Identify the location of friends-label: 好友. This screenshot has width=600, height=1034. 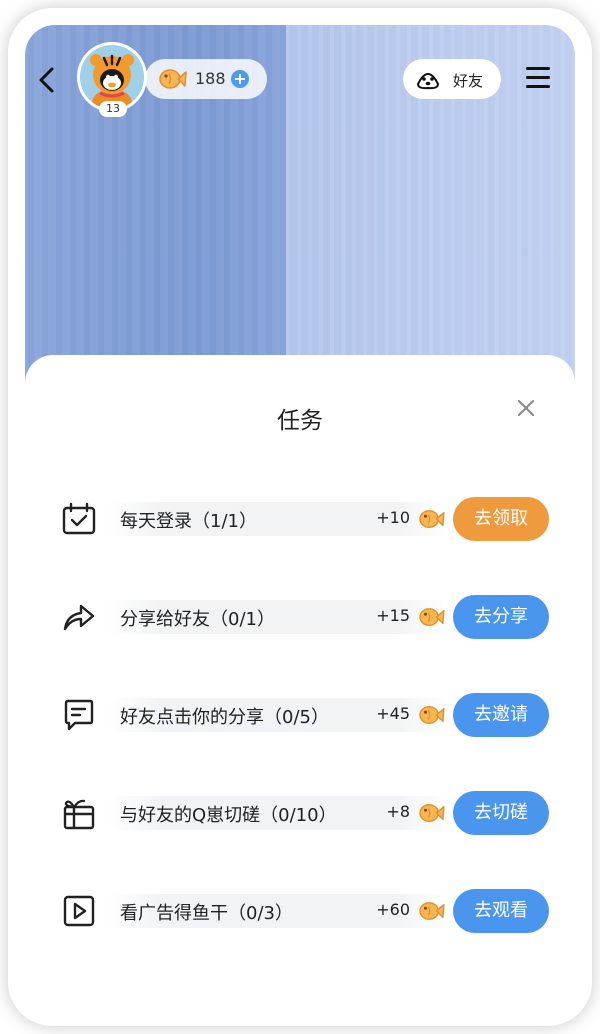
(468, 81).